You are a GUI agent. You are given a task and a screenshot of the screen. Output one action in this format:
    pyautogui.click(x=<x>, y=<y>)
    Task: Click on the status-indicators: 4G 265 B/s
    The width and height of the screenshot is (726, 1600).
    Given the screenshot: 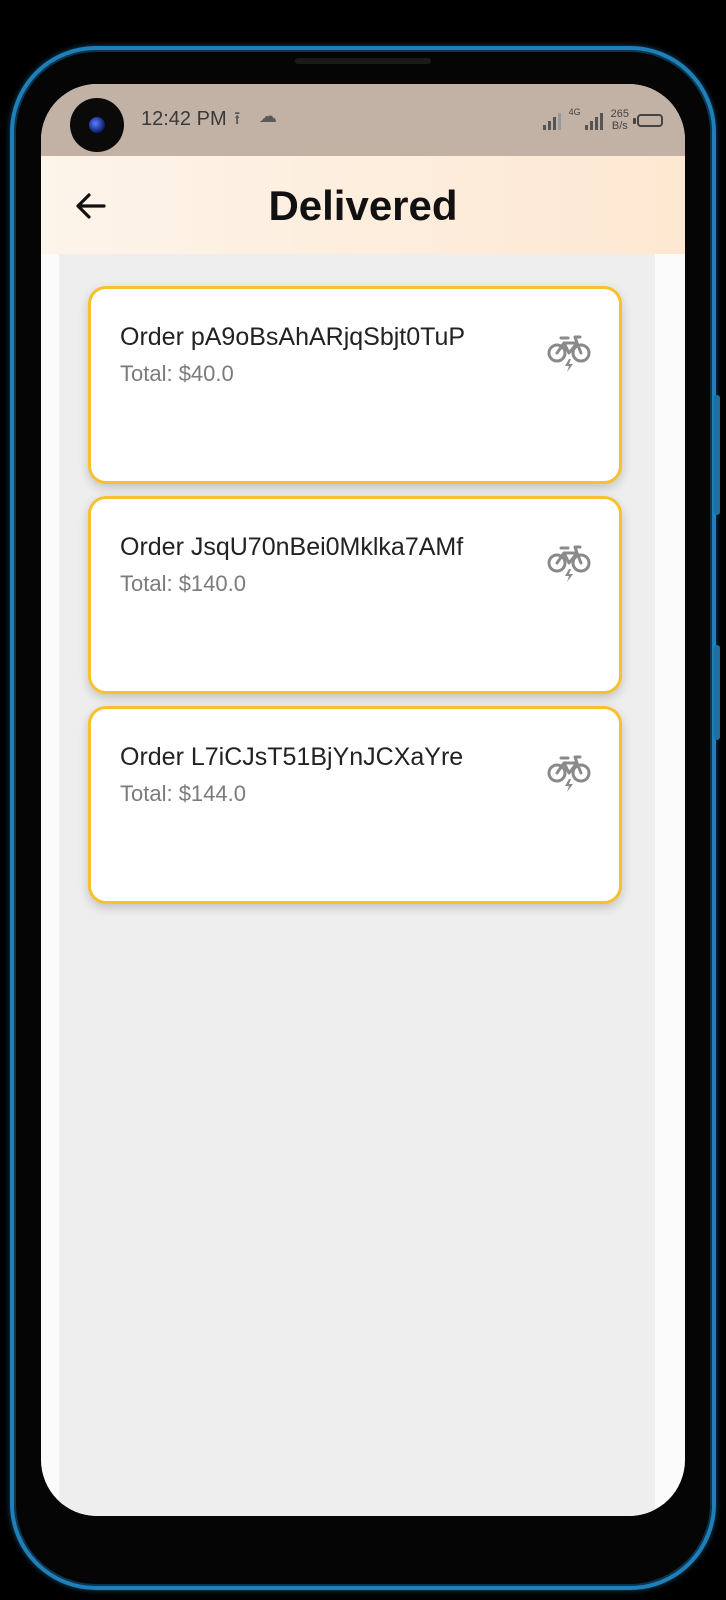 What is the action you would take?
    pyautogui.click(x=602, y=120)
    